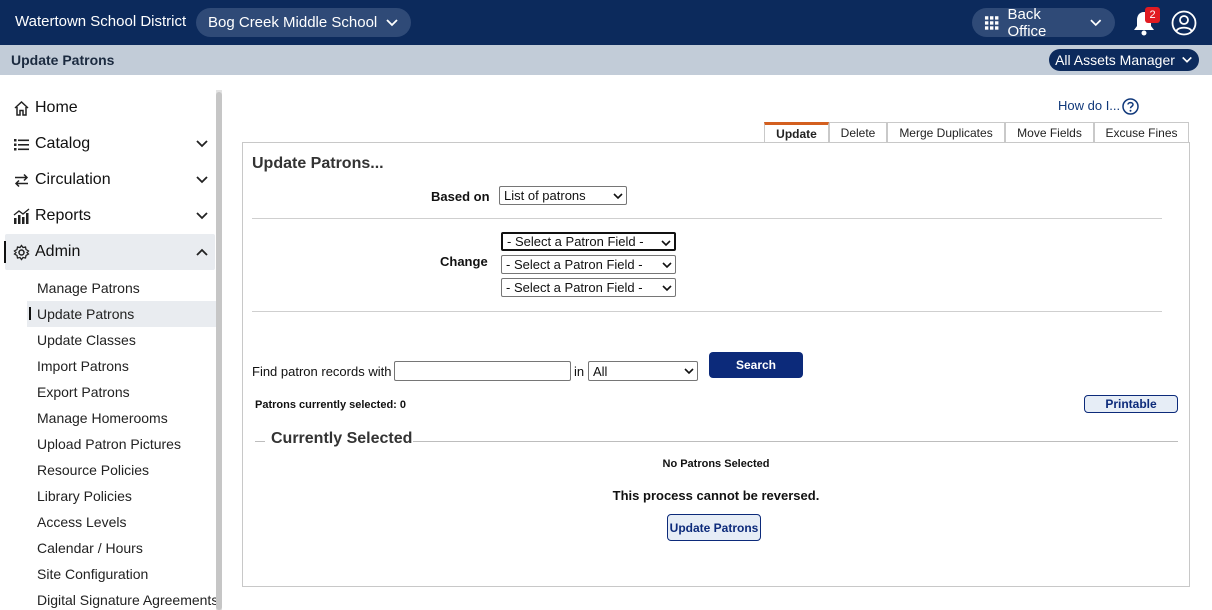 This screenshot has height=610, width=1212. Describe the element at coordinates (127, 600) in the screenshot. I see `admin-item-digital-signature-agreements: Digital Signature Agreements` at that location.